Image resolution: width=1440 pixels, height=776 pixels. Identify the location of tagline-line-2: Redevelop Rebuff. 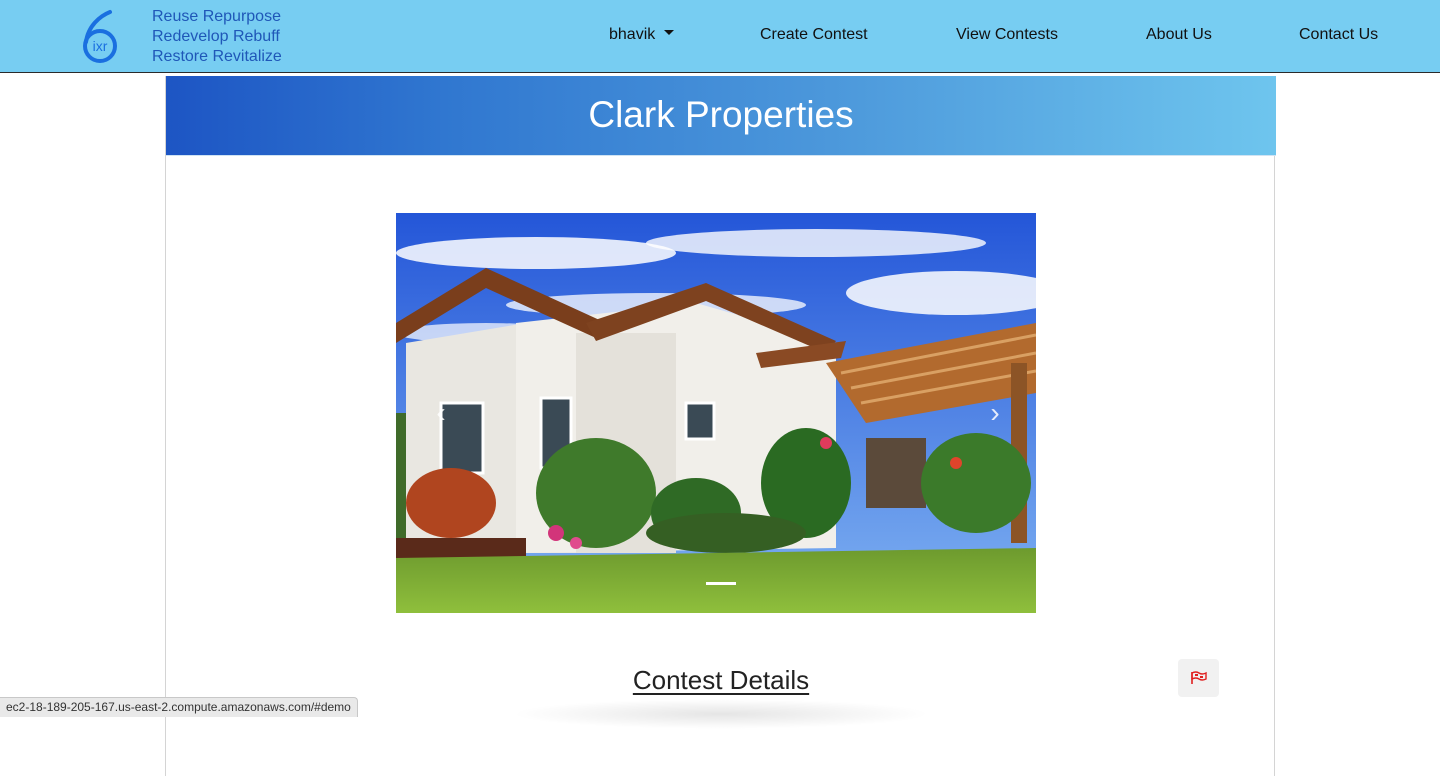
(216, 36).